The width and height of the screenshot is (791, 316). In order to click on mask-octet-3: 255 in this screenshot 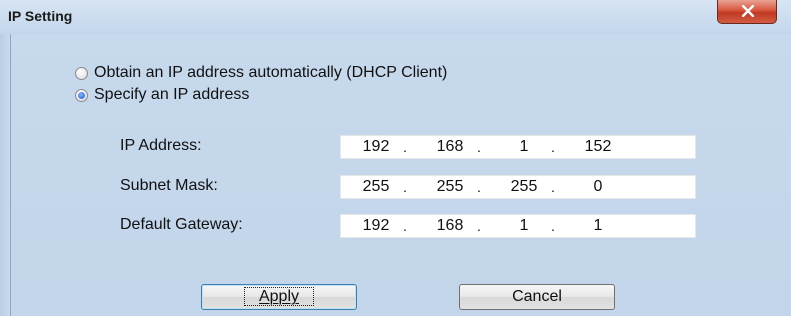, I will do `click(524, 187)`.